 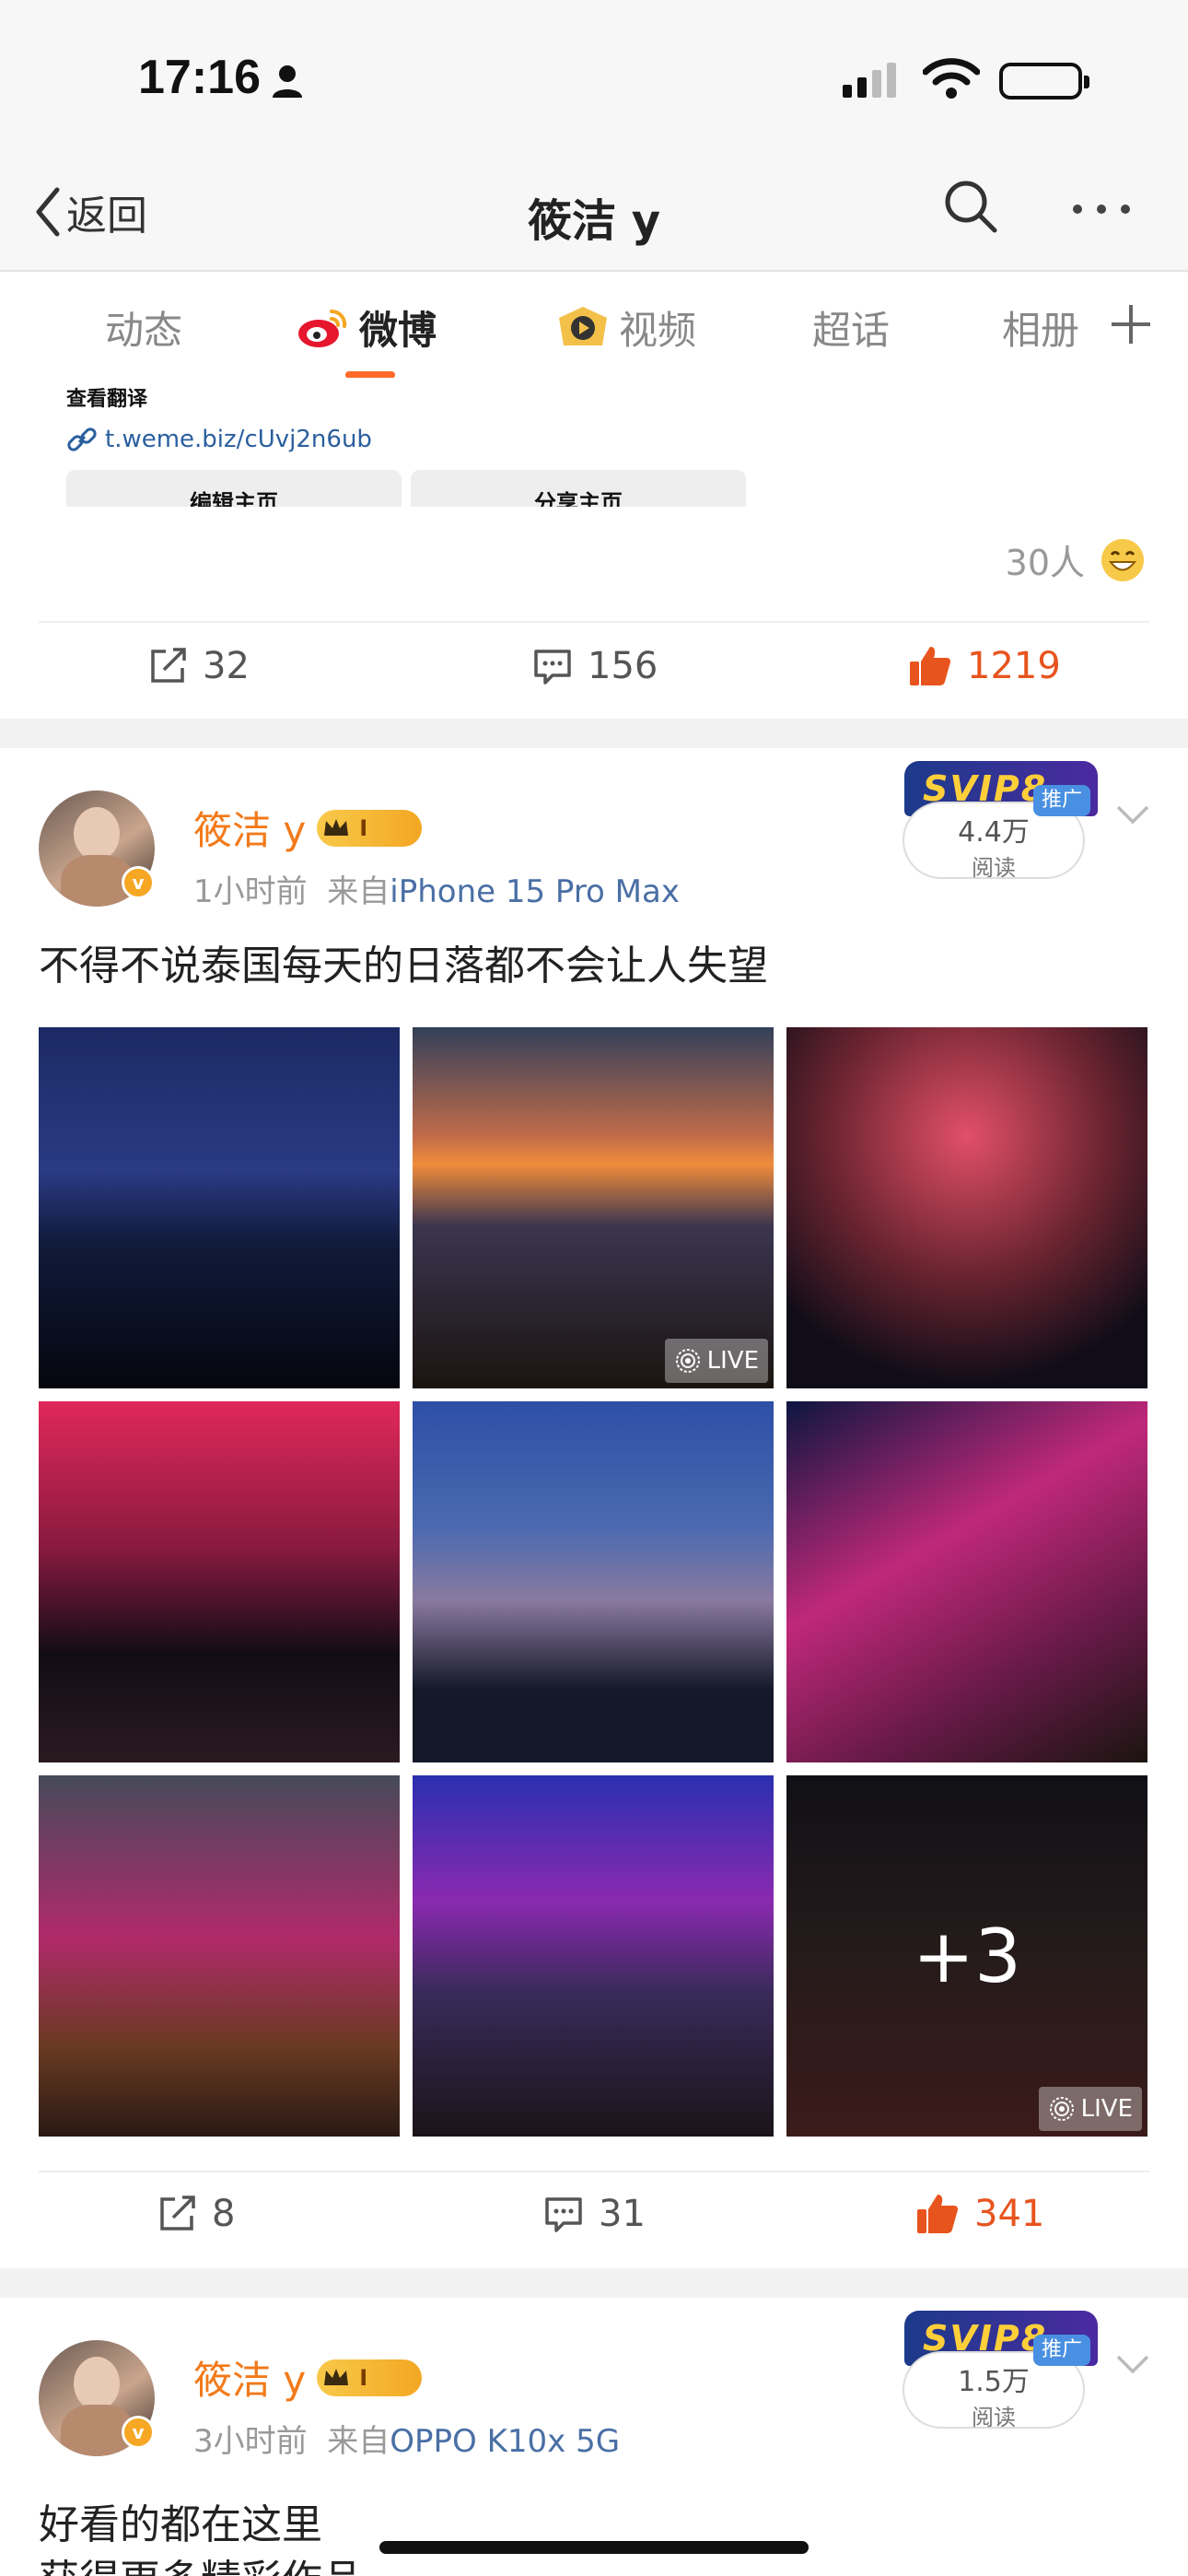 What do you see at coordinates (593, 1207) in the screenshot?
I see `photo-thumbnail: LIVE` at bounding box center [593, 1207].